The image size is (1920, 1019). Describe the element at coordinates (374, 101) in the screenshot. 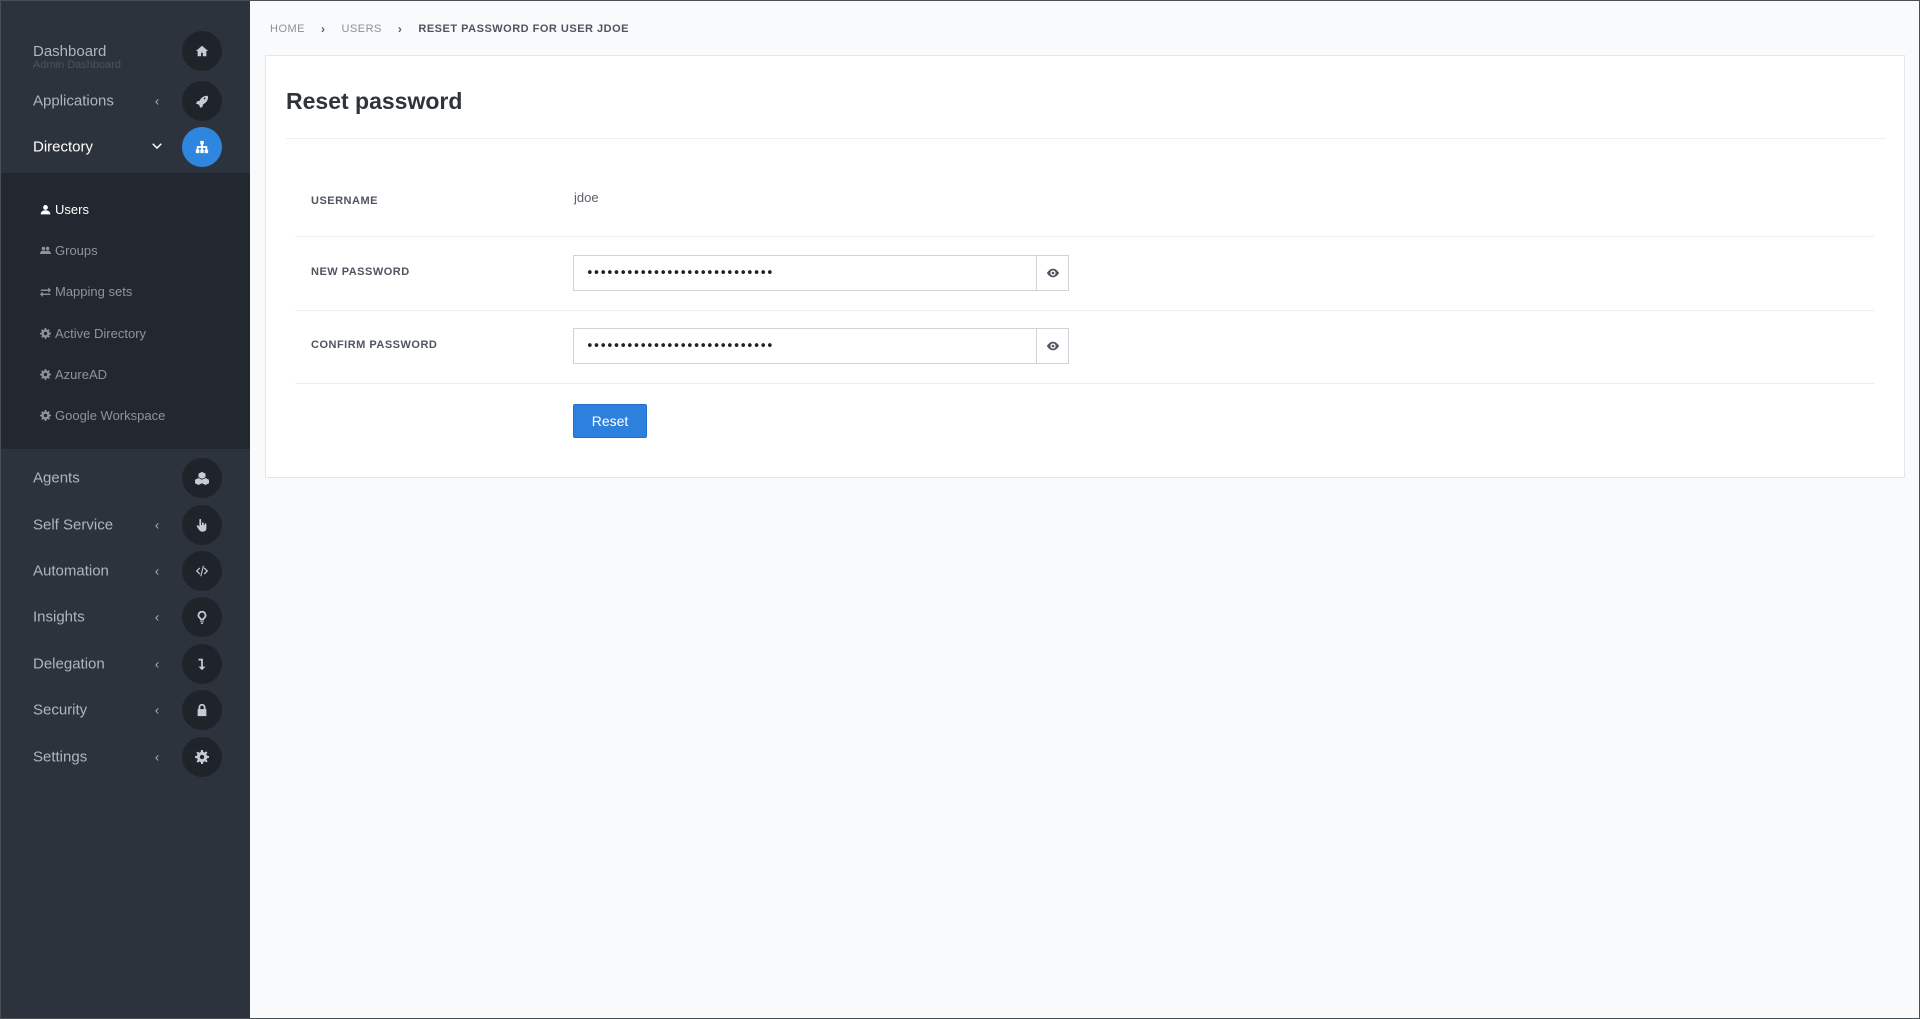

I see `page-title: Reset password` at that location.